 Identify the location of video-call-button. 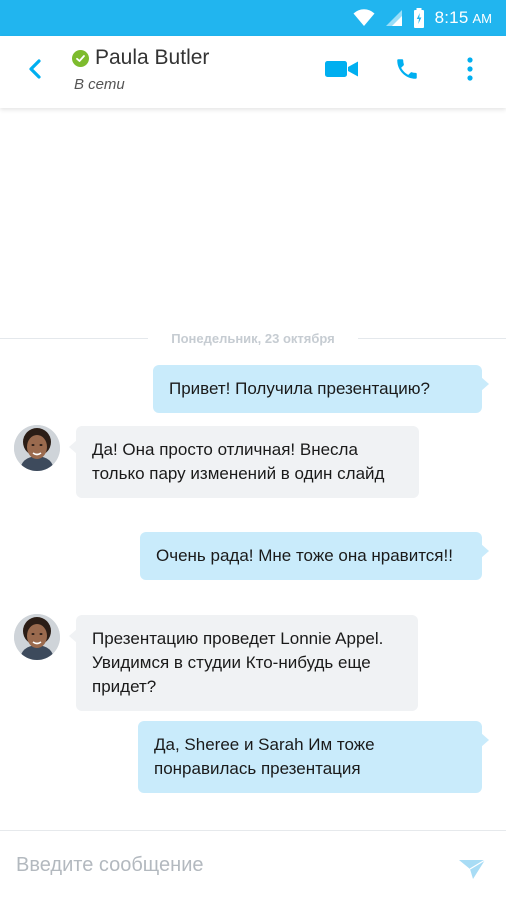
(342, 71).